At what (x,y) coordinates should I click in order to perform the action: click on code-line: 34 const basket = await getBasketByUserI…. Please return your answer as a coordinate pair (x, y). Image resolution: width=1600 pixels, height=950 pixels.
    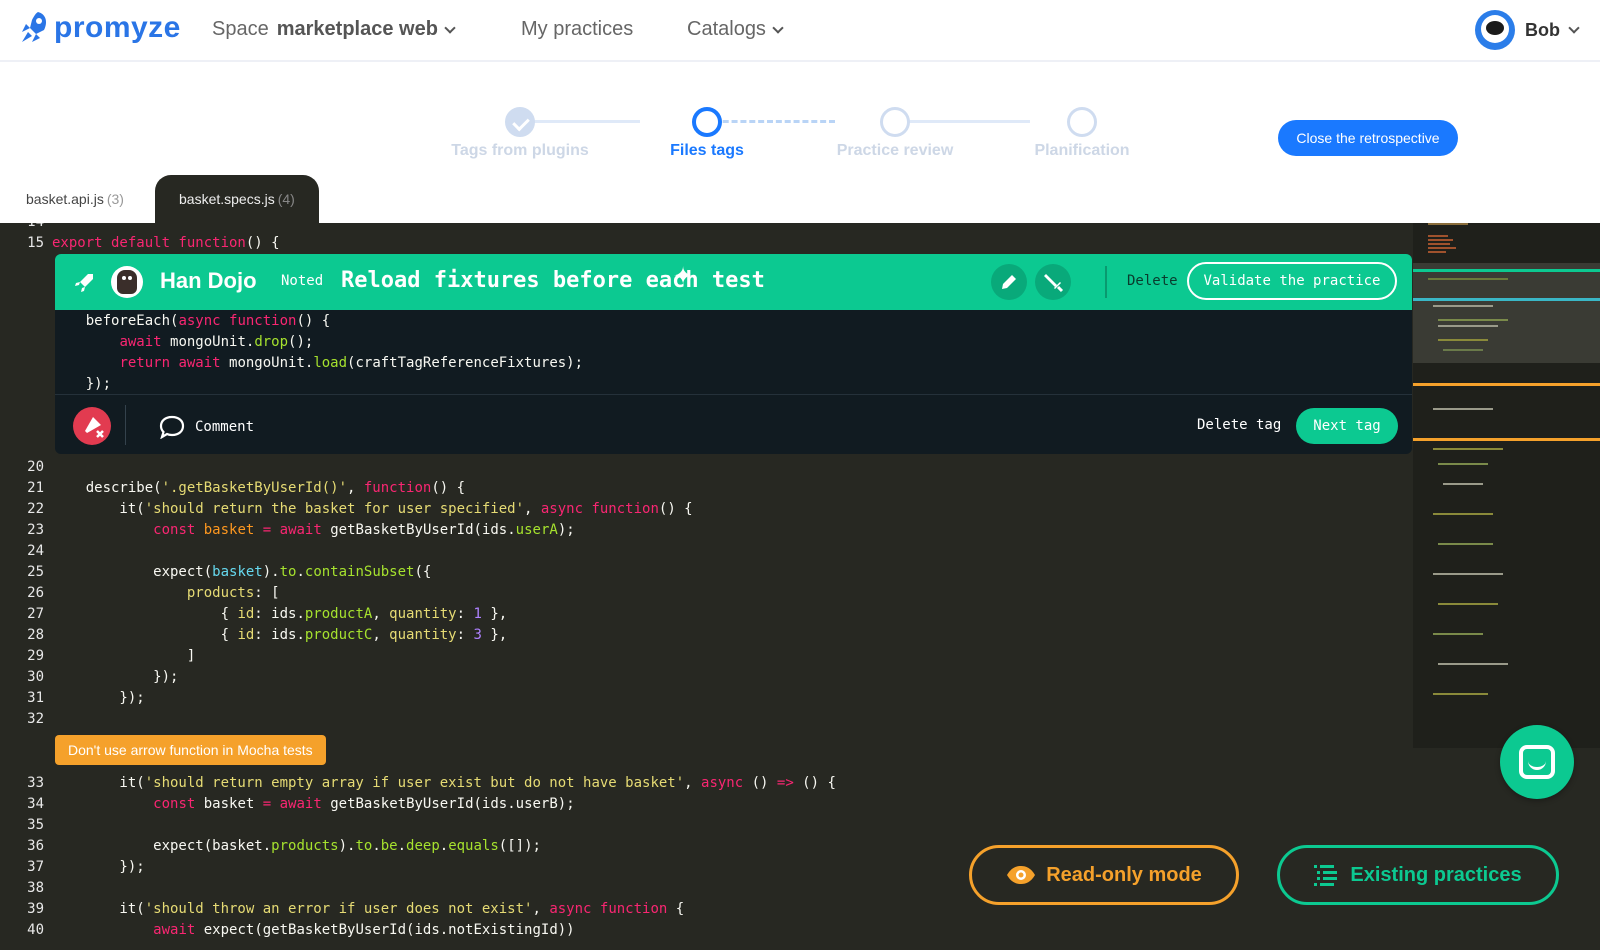
    Looking at the image, I should click on (301, 804).